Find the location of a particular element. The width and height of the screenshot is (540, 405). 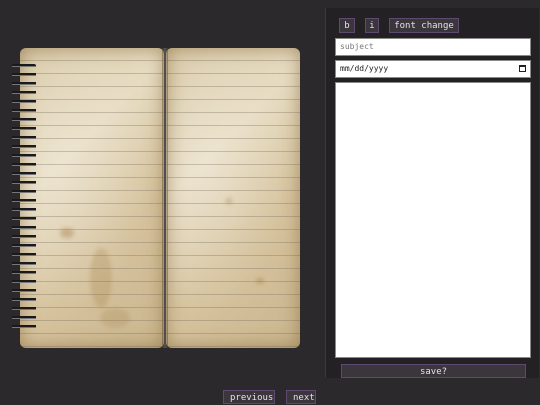

bold-button: b is located at coordinates (347, 25).